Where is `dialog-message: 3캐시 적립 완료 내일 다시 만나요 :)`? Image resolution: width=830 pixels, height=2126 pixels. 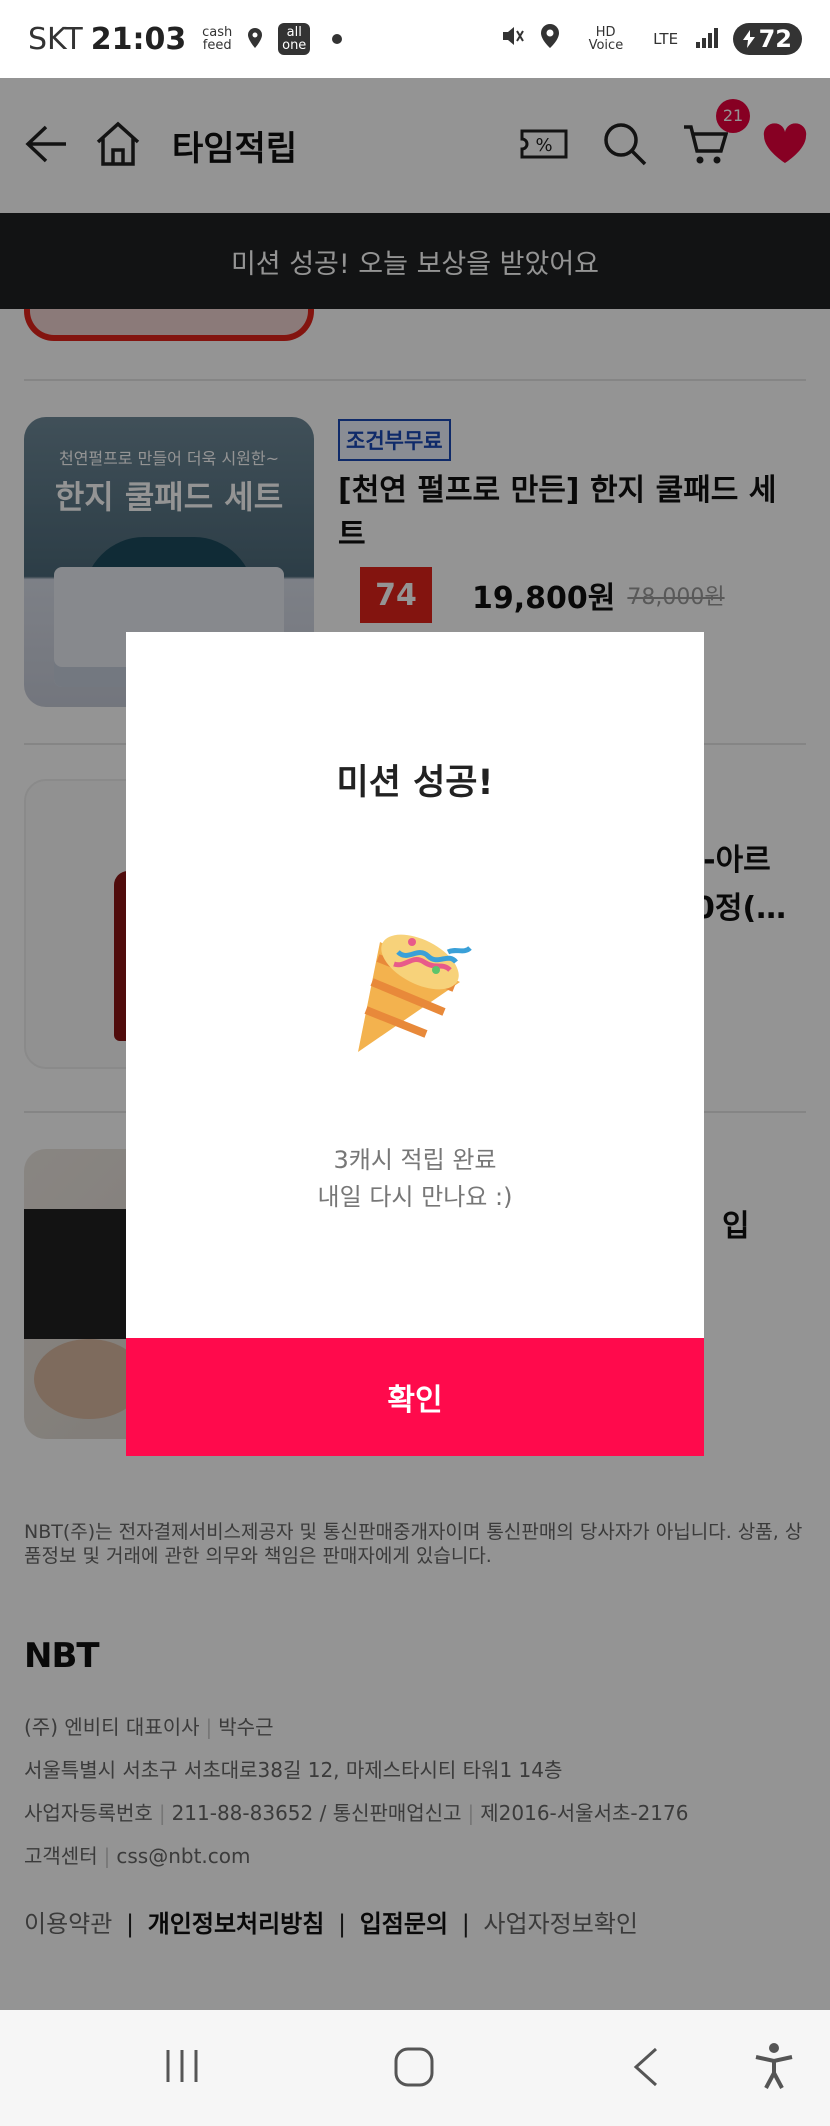
dialog-message: 3캐시 적립 완료 내일 다시 만나요 :) is located at coordinates (415, 1179).